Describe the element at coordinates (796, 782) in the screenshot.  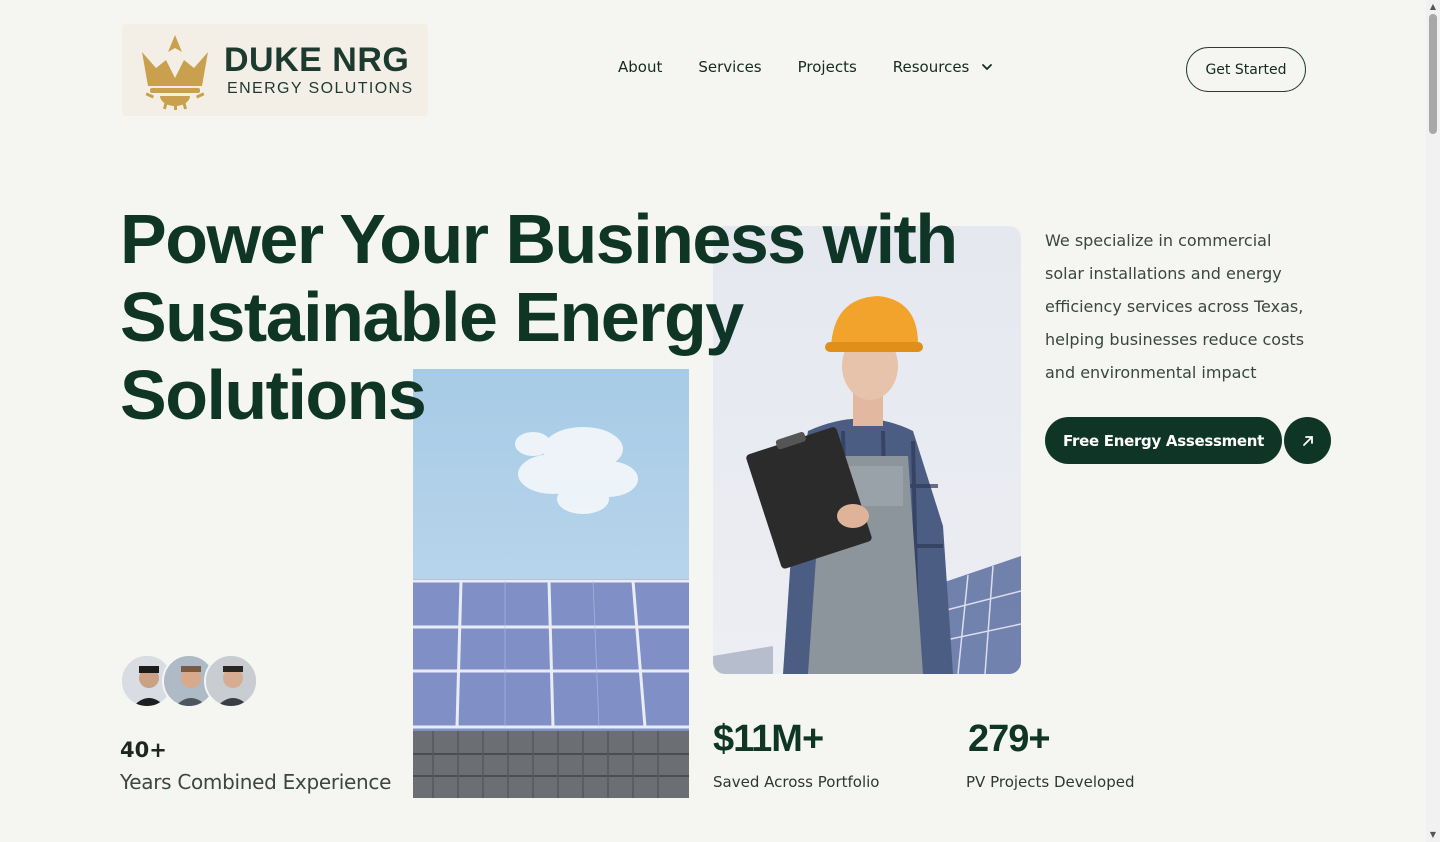
I see `saved-label: Saved Across Portfolio` at that location.